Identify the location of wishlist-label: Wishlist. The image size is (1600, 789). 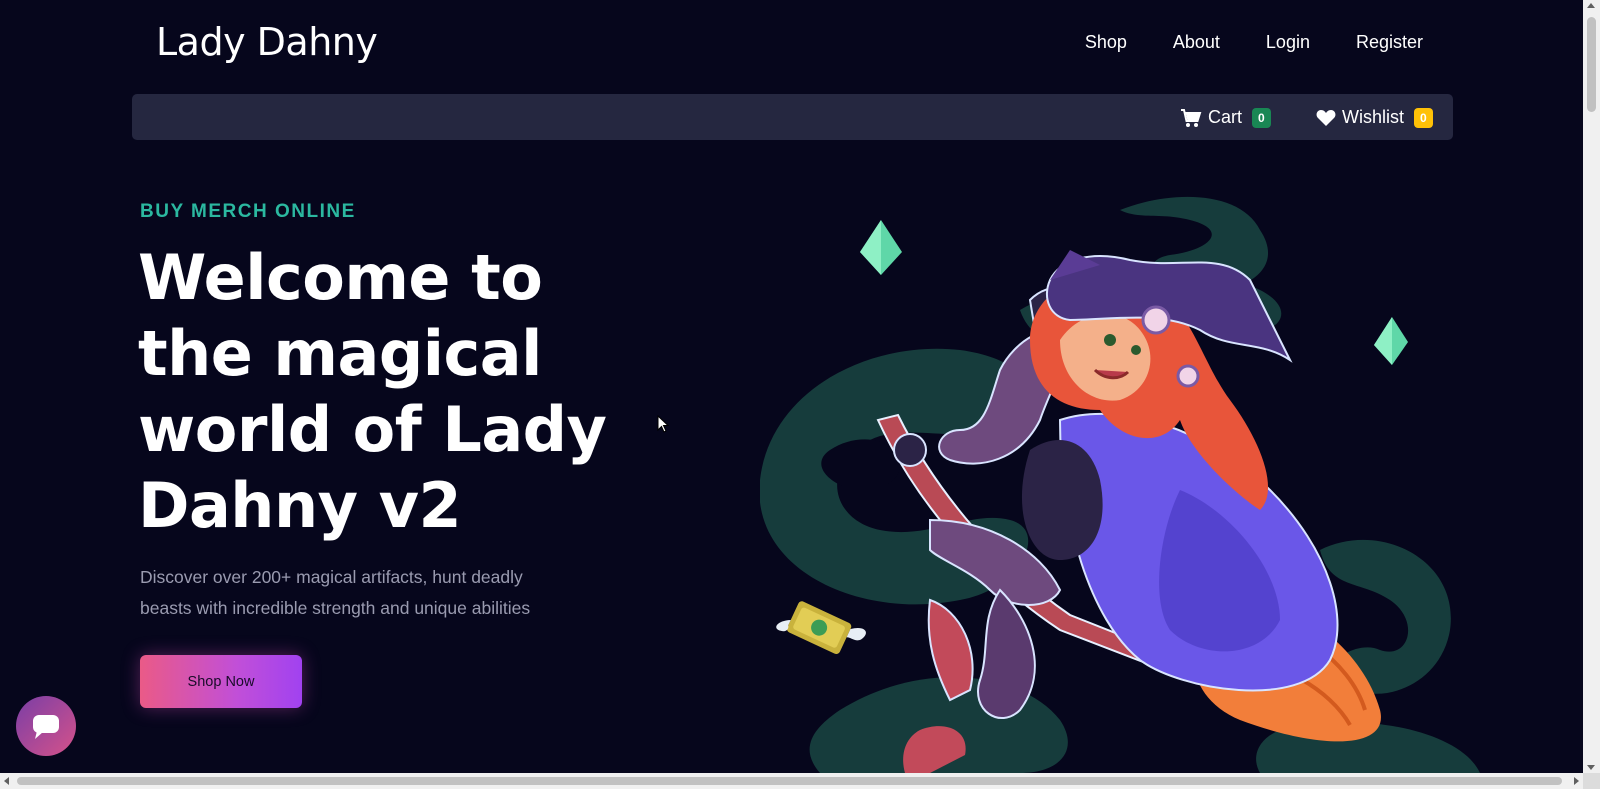
(1373, 117).